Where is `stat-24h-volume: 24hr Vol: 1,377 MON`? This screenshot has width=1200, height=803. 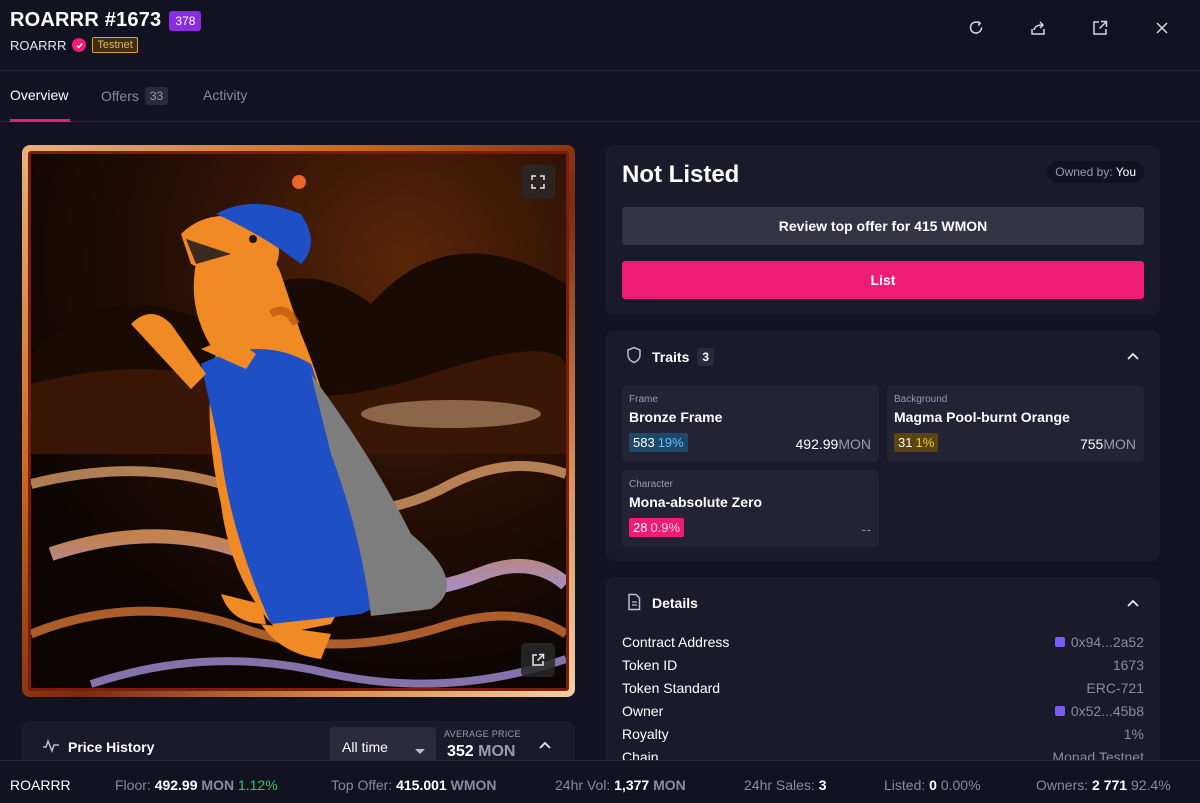 stat-24h-volume: 24hr Vol: 1,377 MON is located at coordinates (620, 785).